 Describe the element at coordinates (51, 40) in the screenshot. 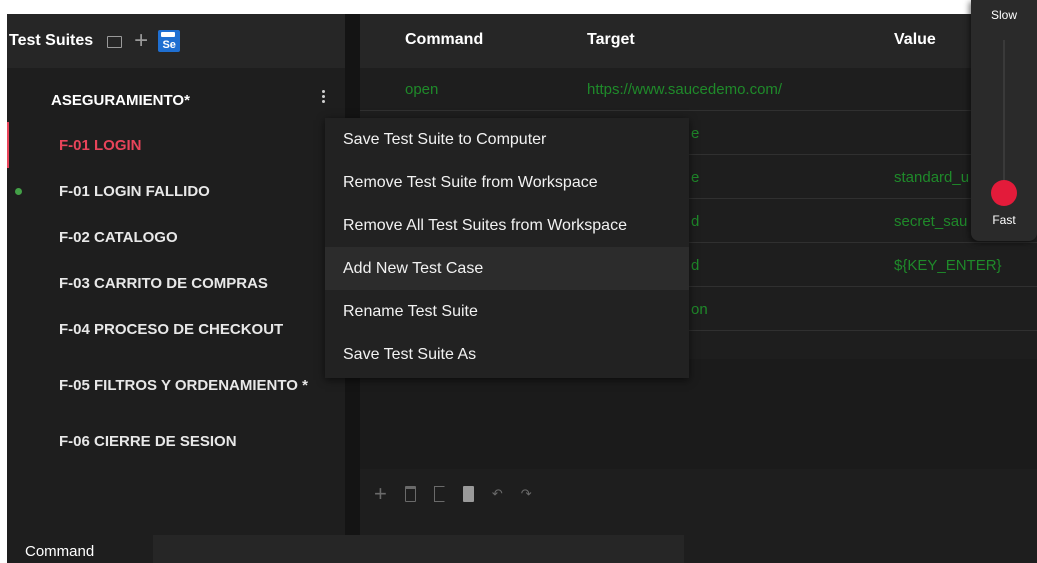

I see `sidebar-title: Test Suites` at that location.